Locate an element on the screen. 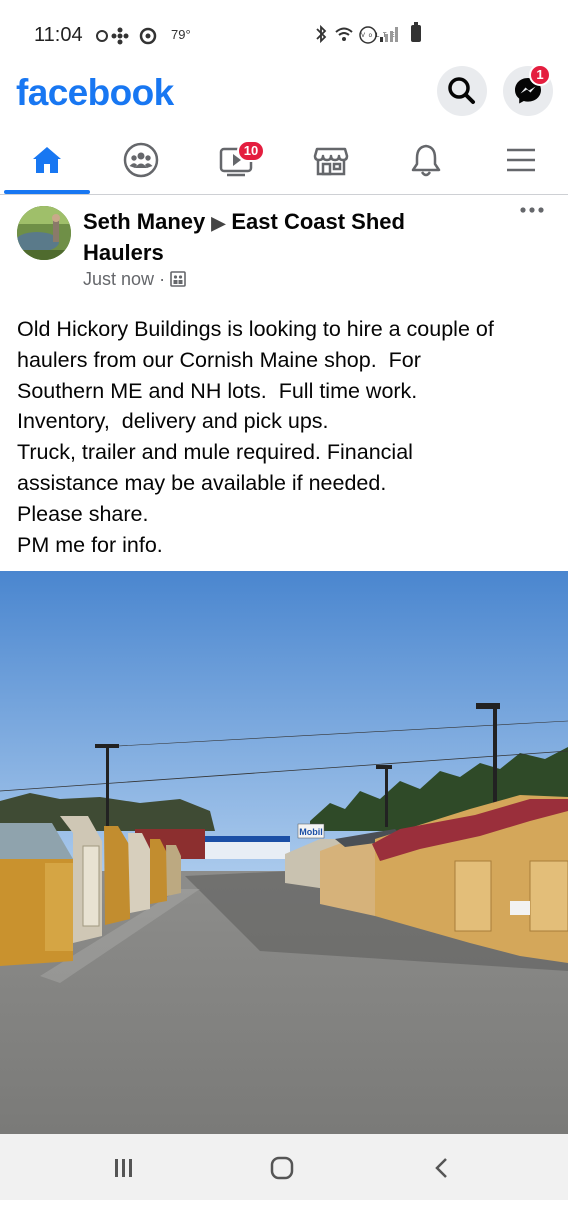  tab-notifications is located at coordinates (426, 160).